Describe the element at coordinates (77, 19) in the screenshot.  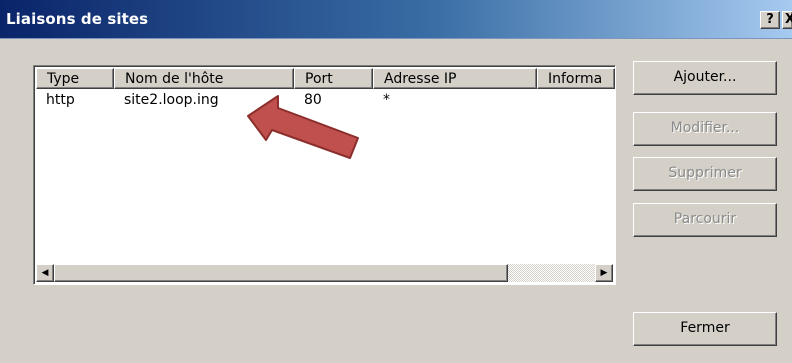
I see `window-title: Liaisons de sites` at that location.